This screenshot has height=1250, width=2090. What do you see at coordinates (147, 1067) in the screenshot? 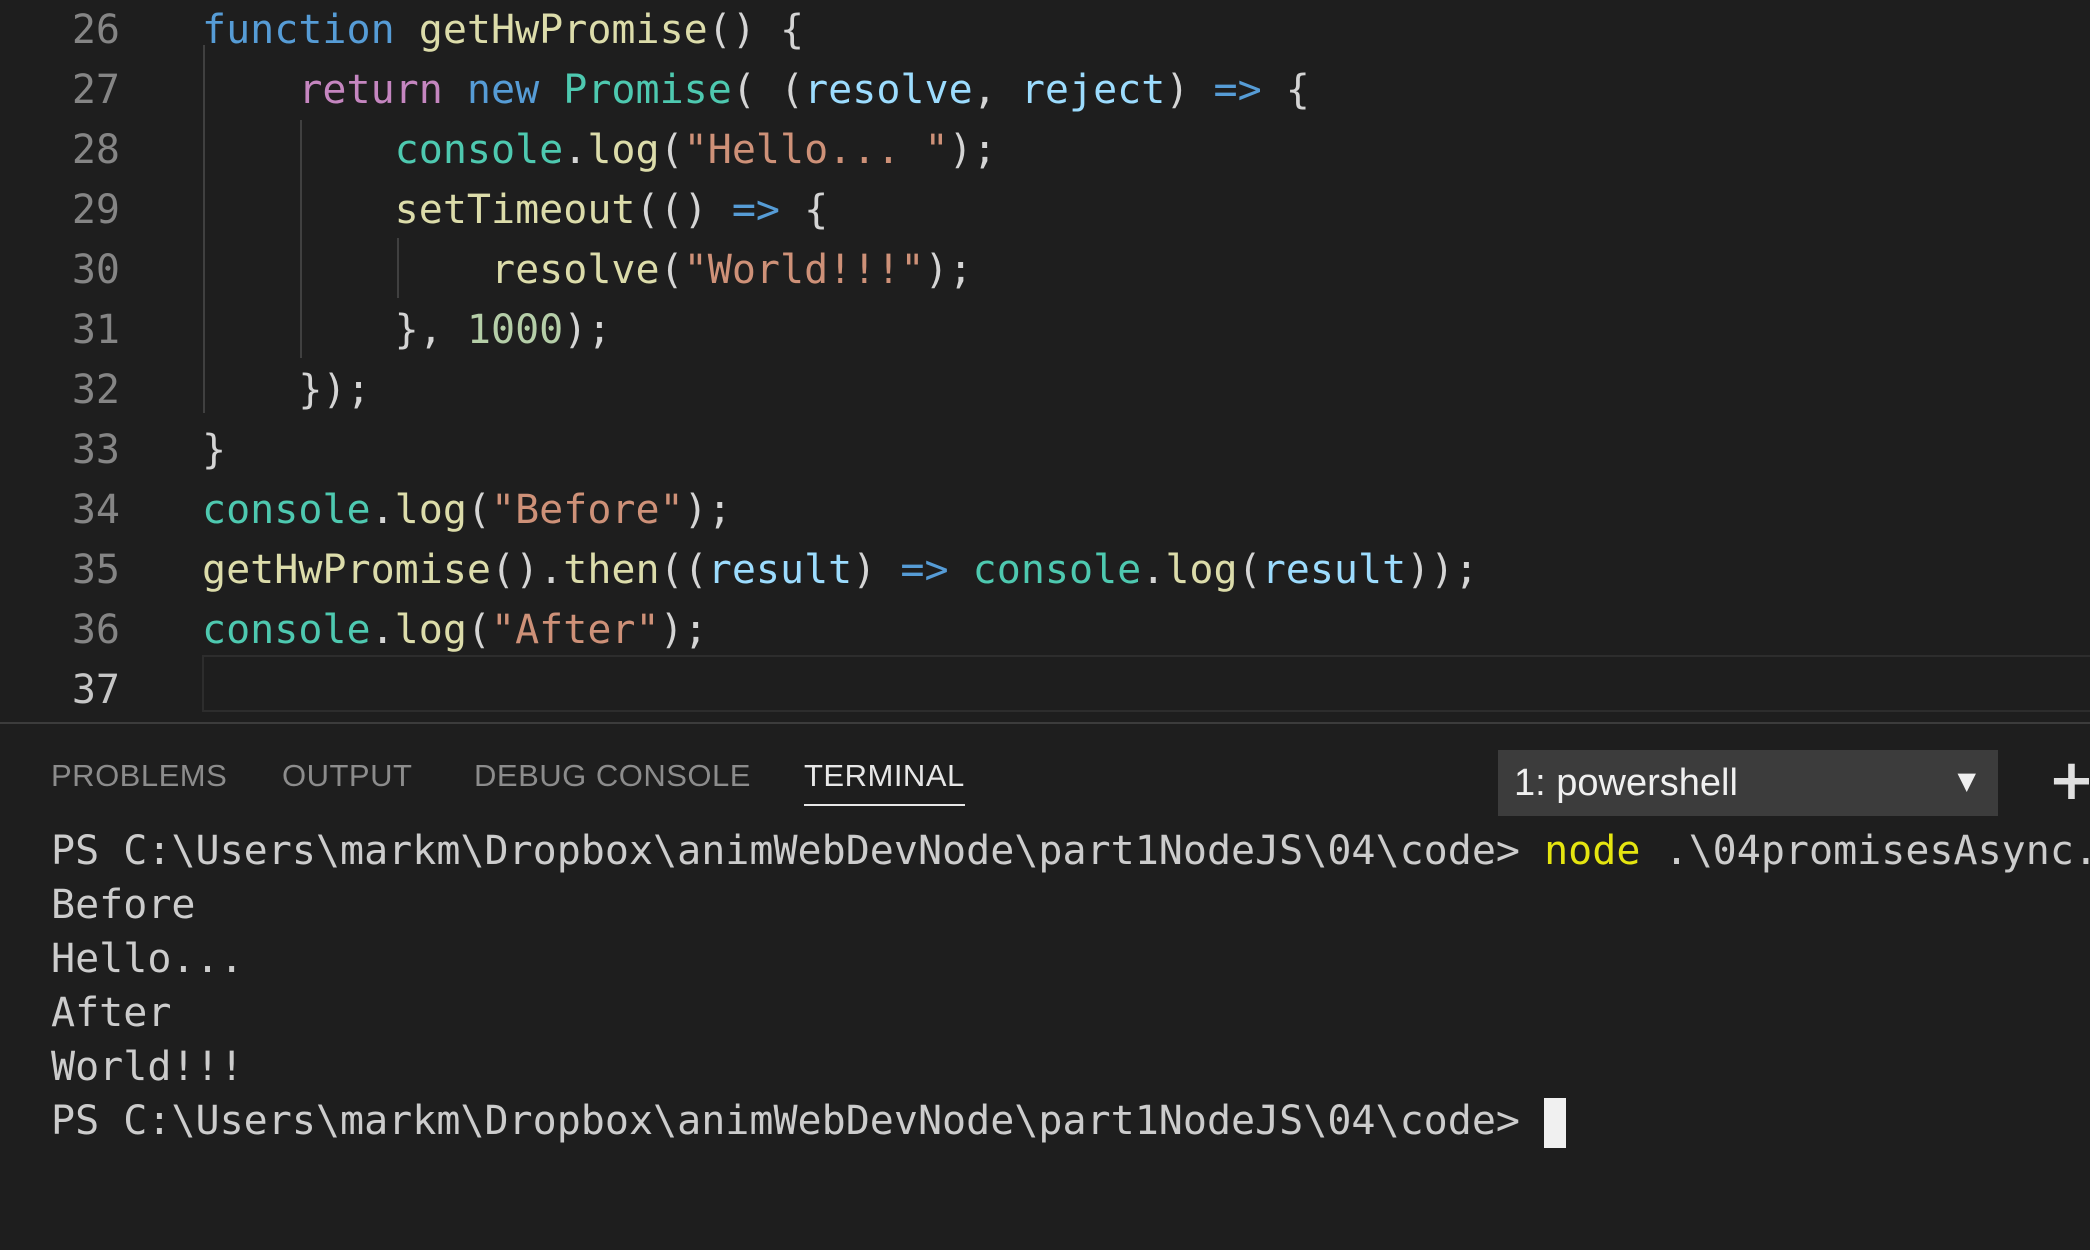
I see `terminal-output-line: World!!!` at bounding box center [147, 1067].